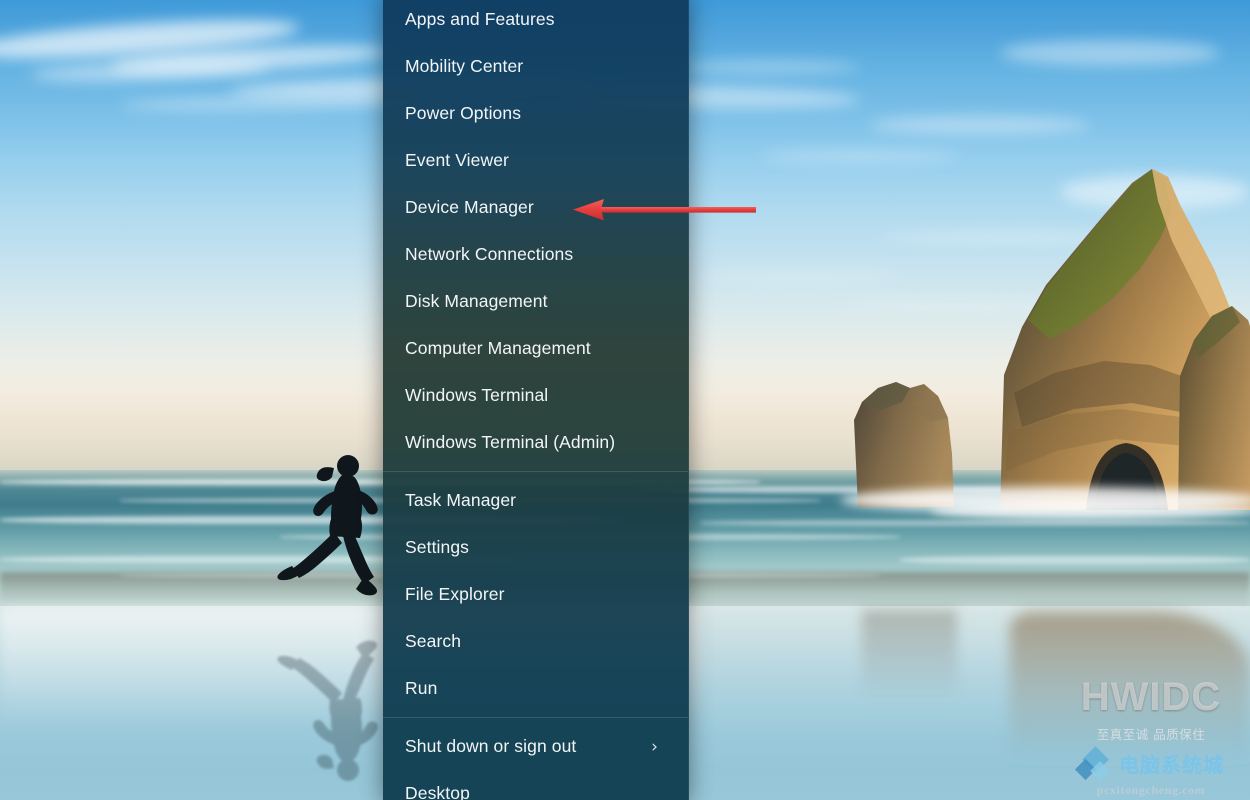 The image size is (1250, 800). I want to click on menu-item-shut-down-or-sign-out: Shut down or sign out ›, so click(535, 746).